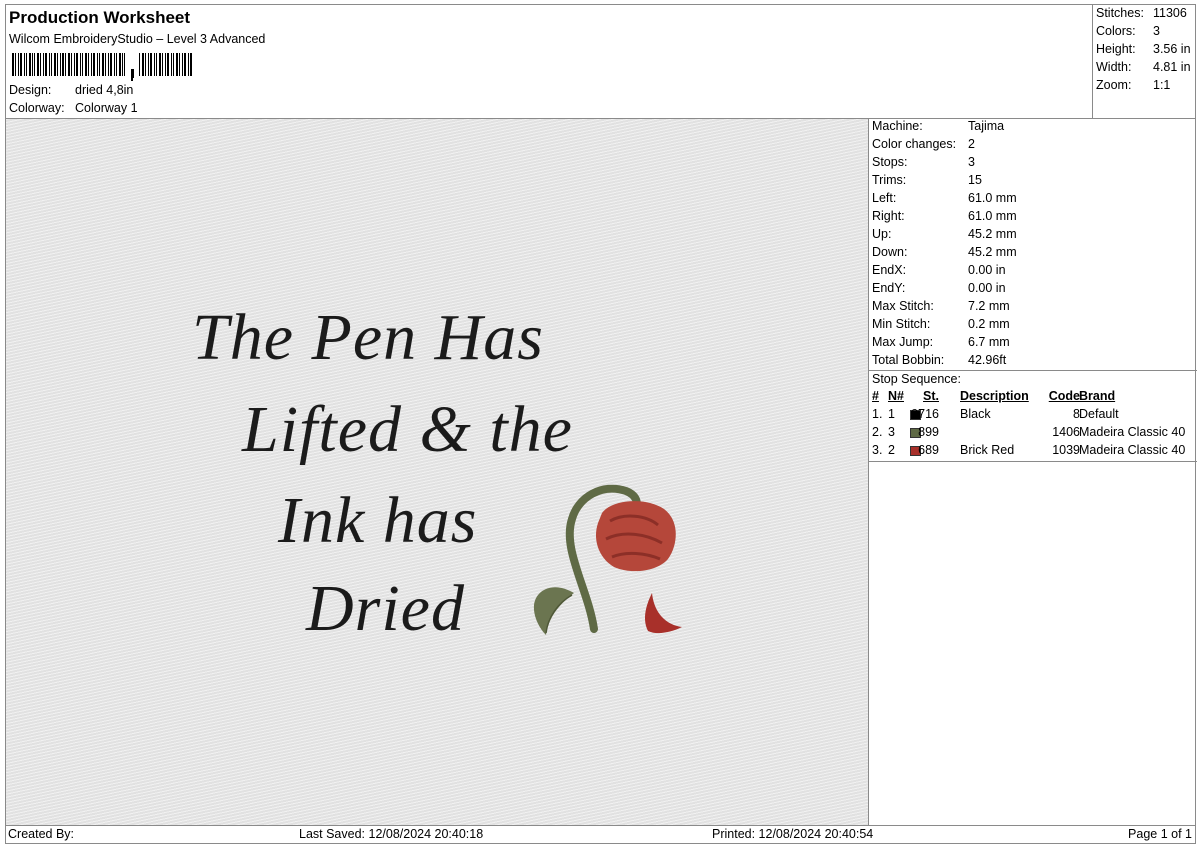 The image size is (1200, 848). Describe the element at coordinates (994, 396) in the screenshot. I see `col-header-description: Description` at that location.